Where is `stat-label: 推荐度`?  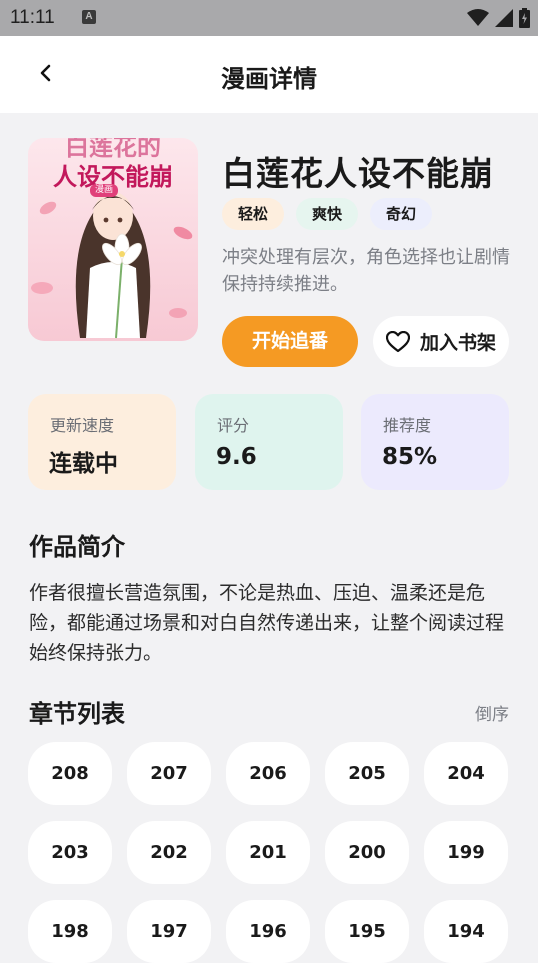 stat-label: 推荐度 is located at coordinates (407, 425).